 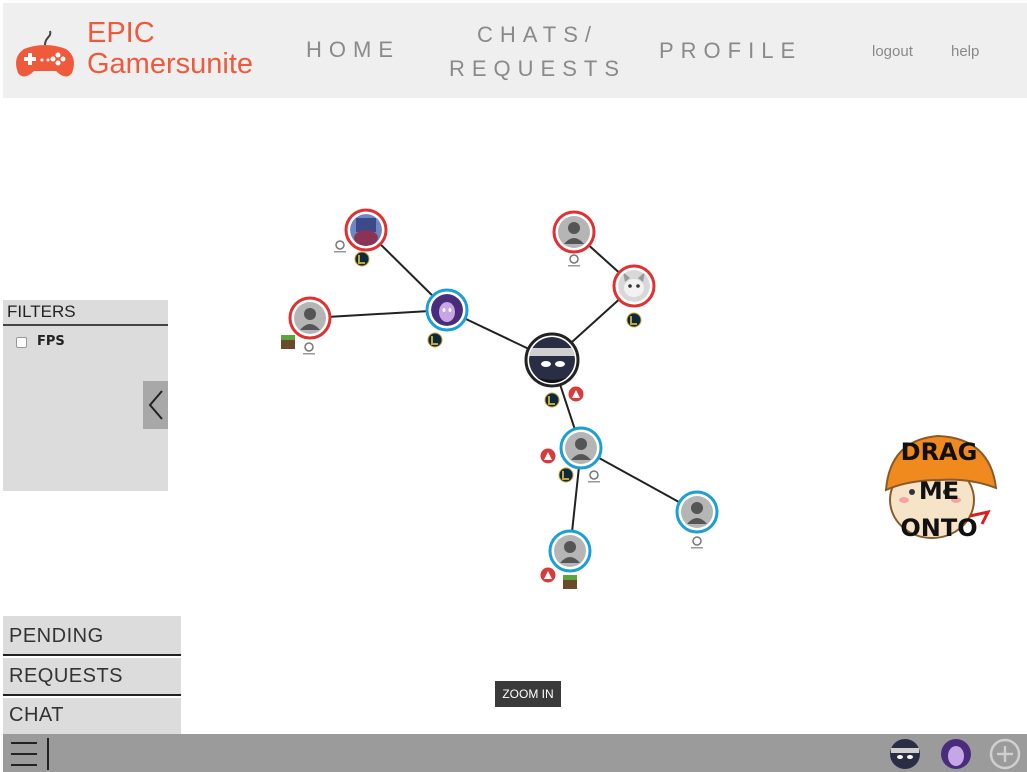 What do you see at coordinates (939, 452) in the screenshot?
I see `drag-text-line-1: DRAG` at bounding box center [939, 452].